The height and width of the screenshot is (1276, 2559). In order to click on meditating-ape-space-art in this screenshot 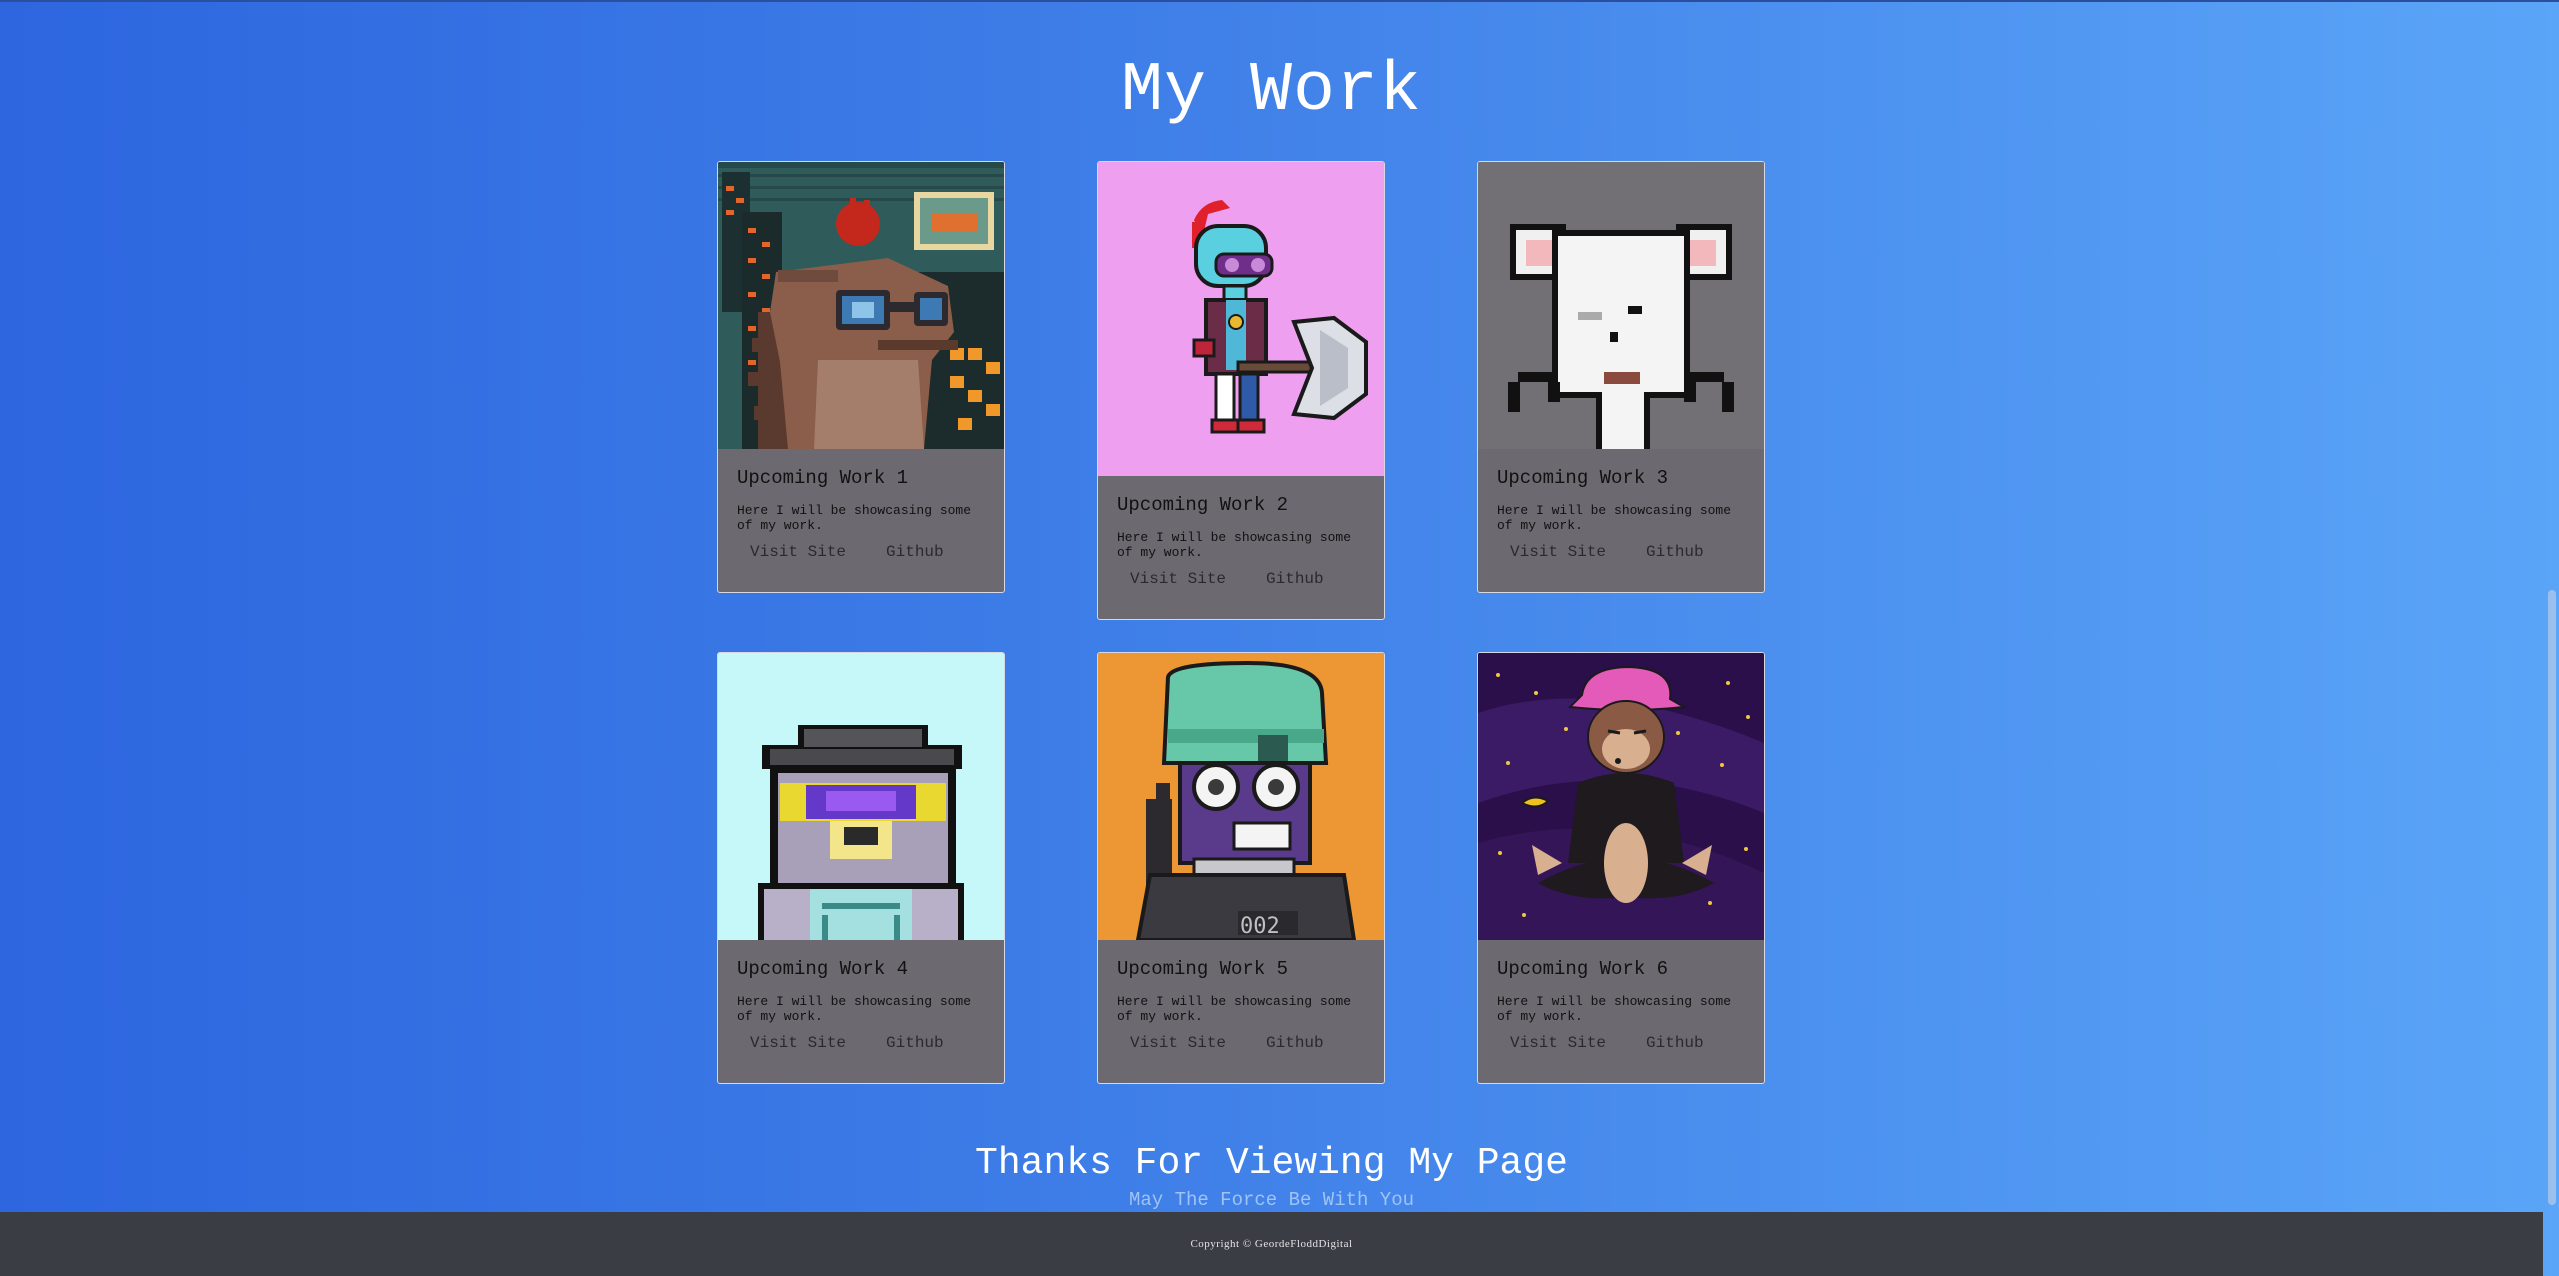, I will do `click(1621, 796)`.